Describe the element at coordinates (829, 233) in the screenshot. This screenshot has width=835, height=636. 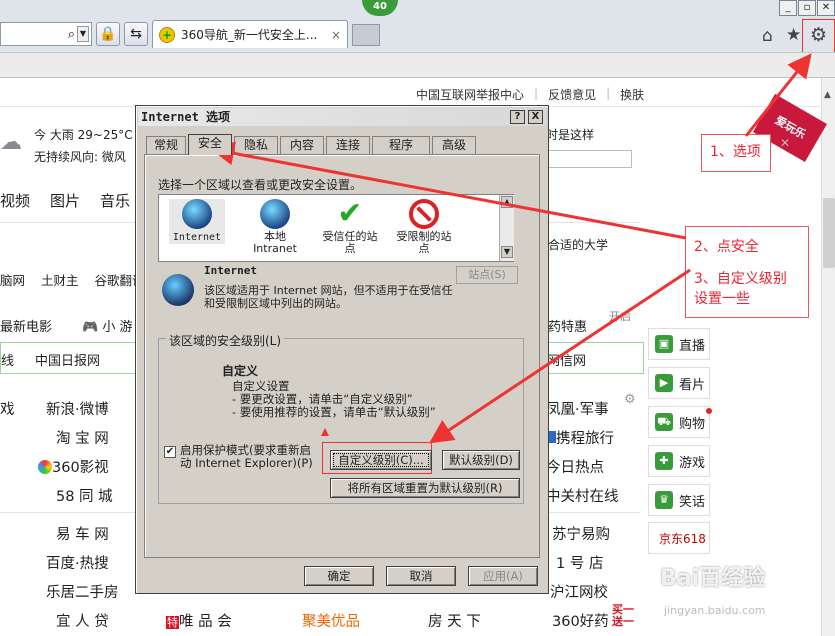
I see `scroll-thumb` at that location.